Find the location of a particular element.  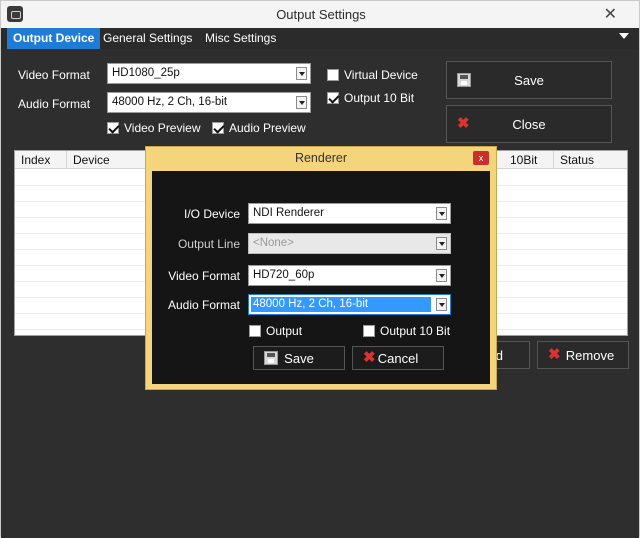

dialog-cancel-button: ✖ Cancel is located at coordinates (398, 358).